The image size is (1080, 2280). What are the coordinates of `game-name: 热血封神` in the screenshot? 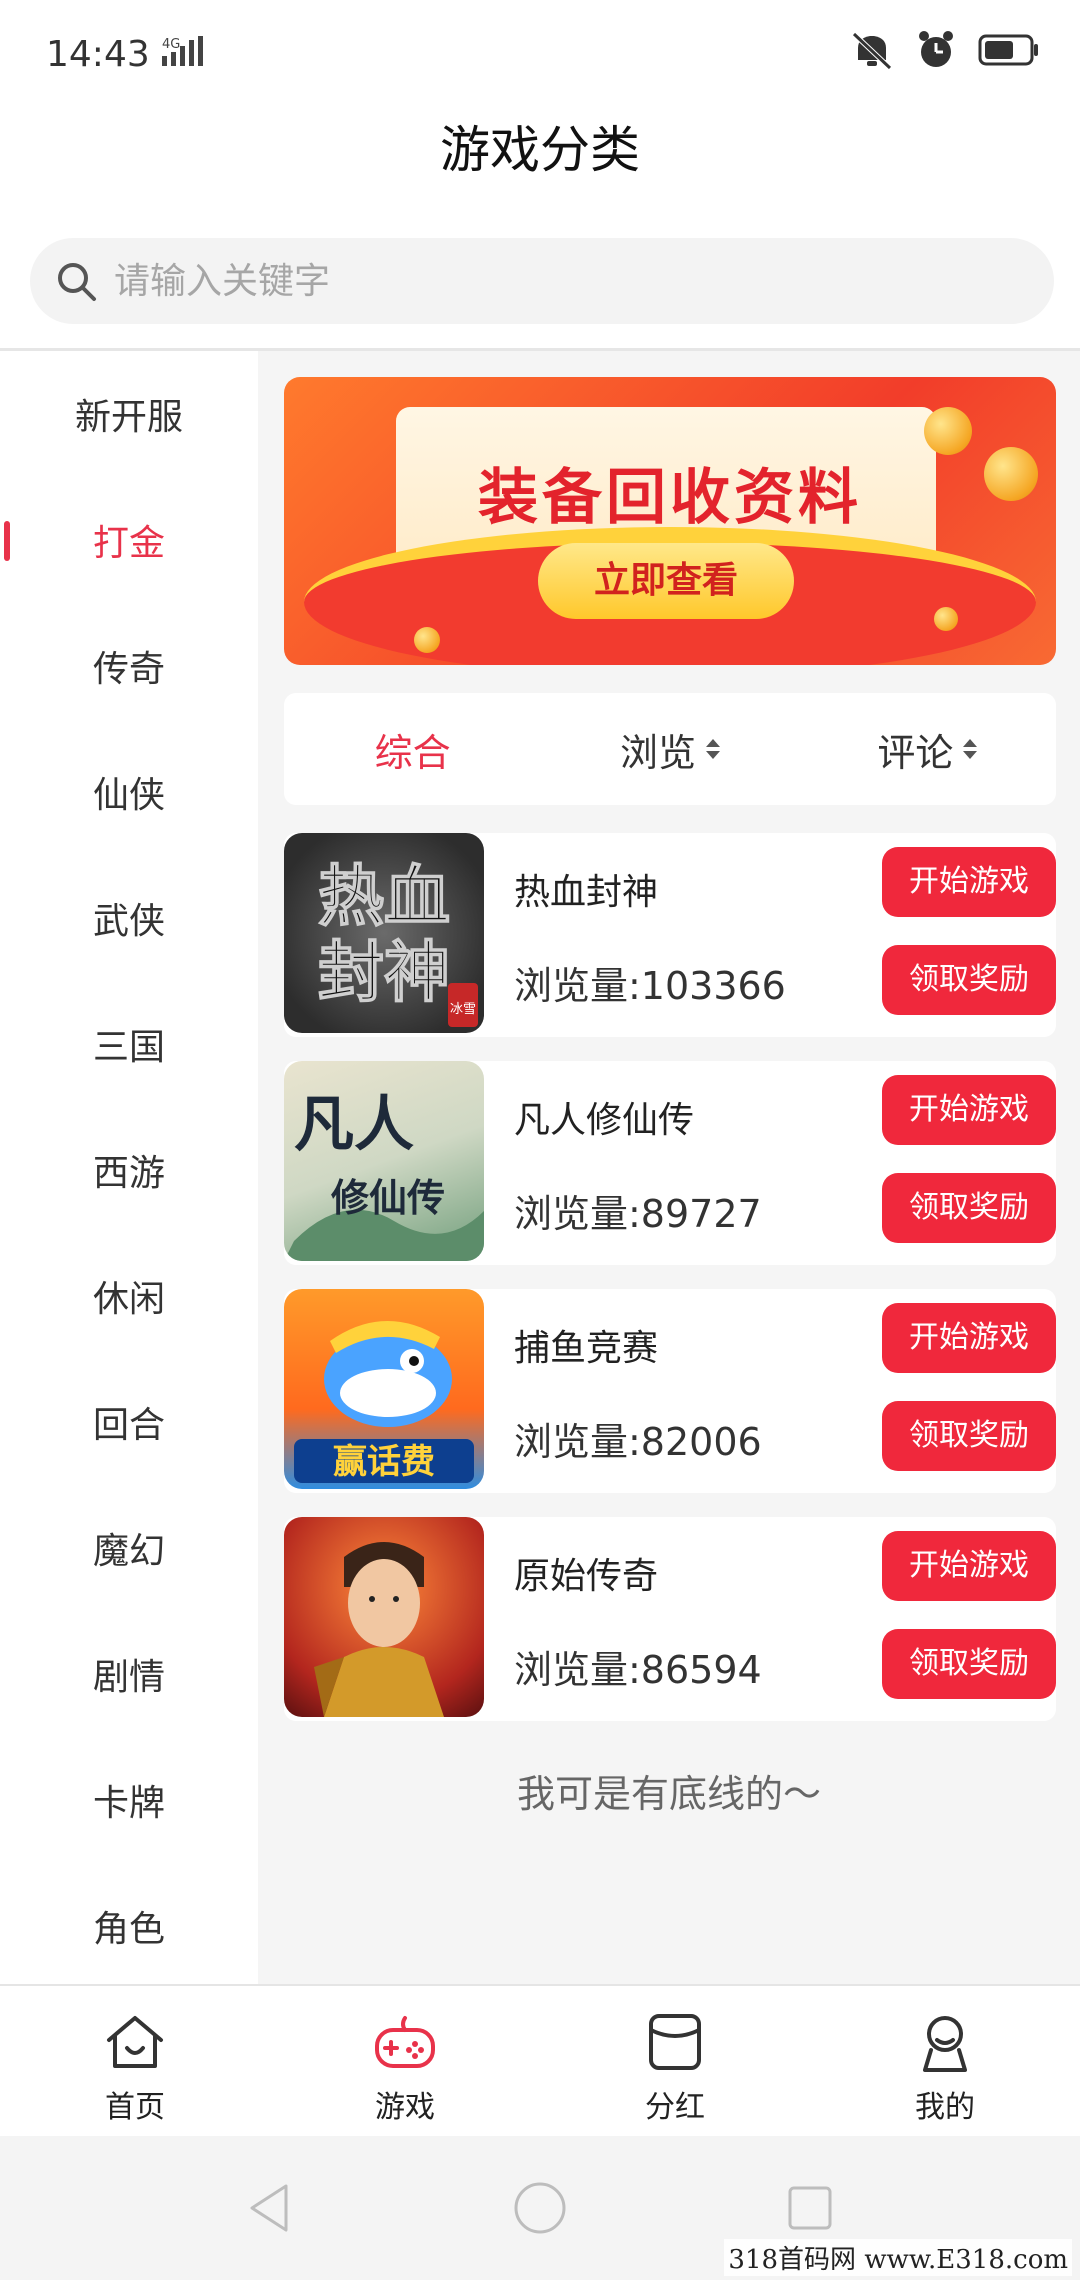 It's located at (586, 892).